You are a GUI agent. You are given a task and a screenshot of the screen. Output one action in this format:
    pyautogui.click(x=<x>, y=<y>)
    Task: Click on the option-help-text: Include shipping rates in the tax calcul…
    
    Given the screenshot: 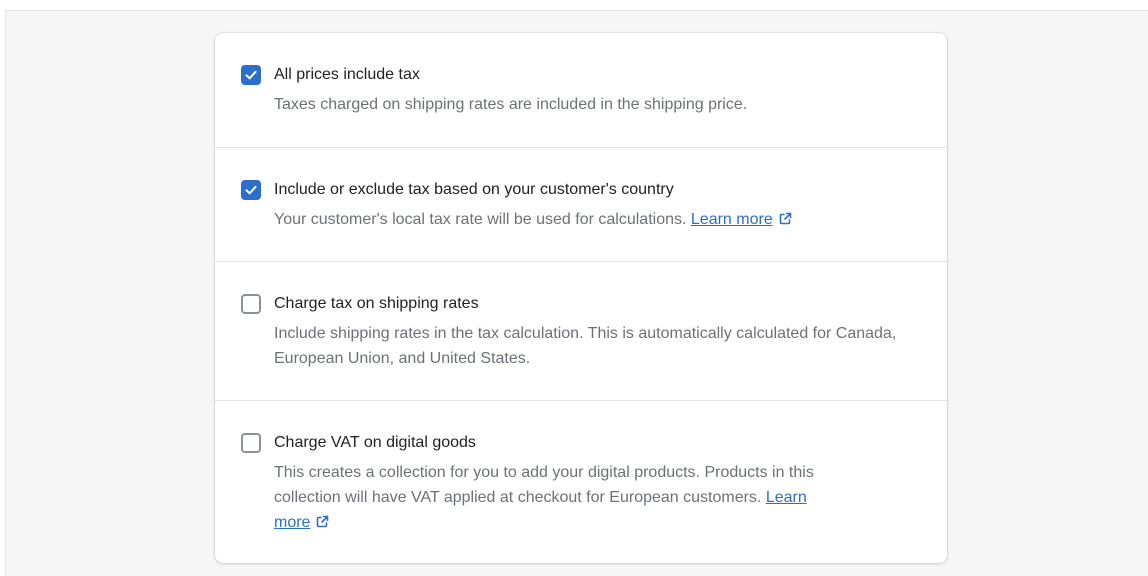 What is the action you would take?
    pyautogui.click(x=585, y=346)
    